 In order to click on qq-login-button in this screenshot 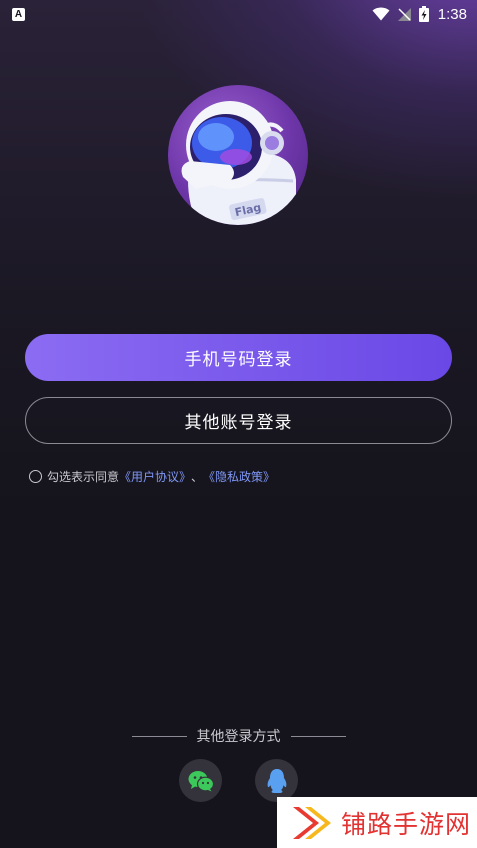, I will do `click(276, 780)`.